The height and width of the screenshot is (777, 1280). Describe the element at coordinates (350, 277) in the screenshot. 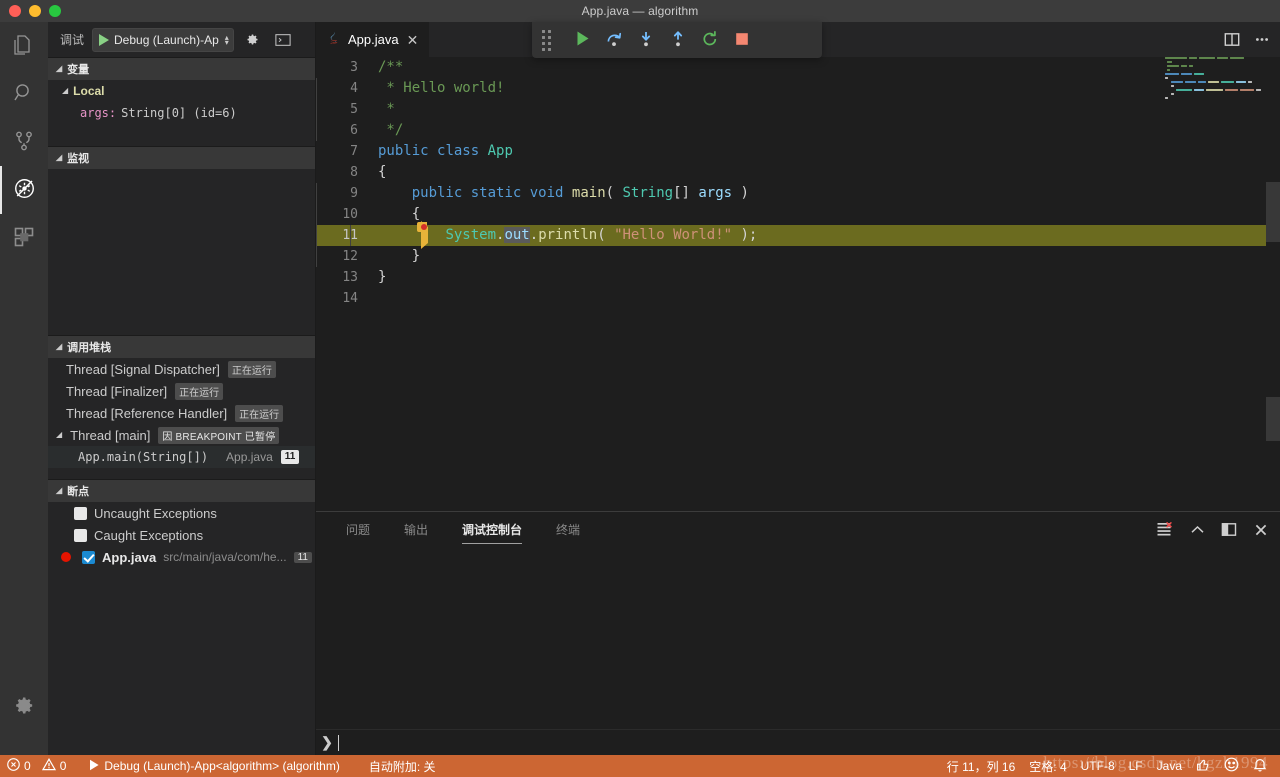

I see `line-number: 13` at that location.